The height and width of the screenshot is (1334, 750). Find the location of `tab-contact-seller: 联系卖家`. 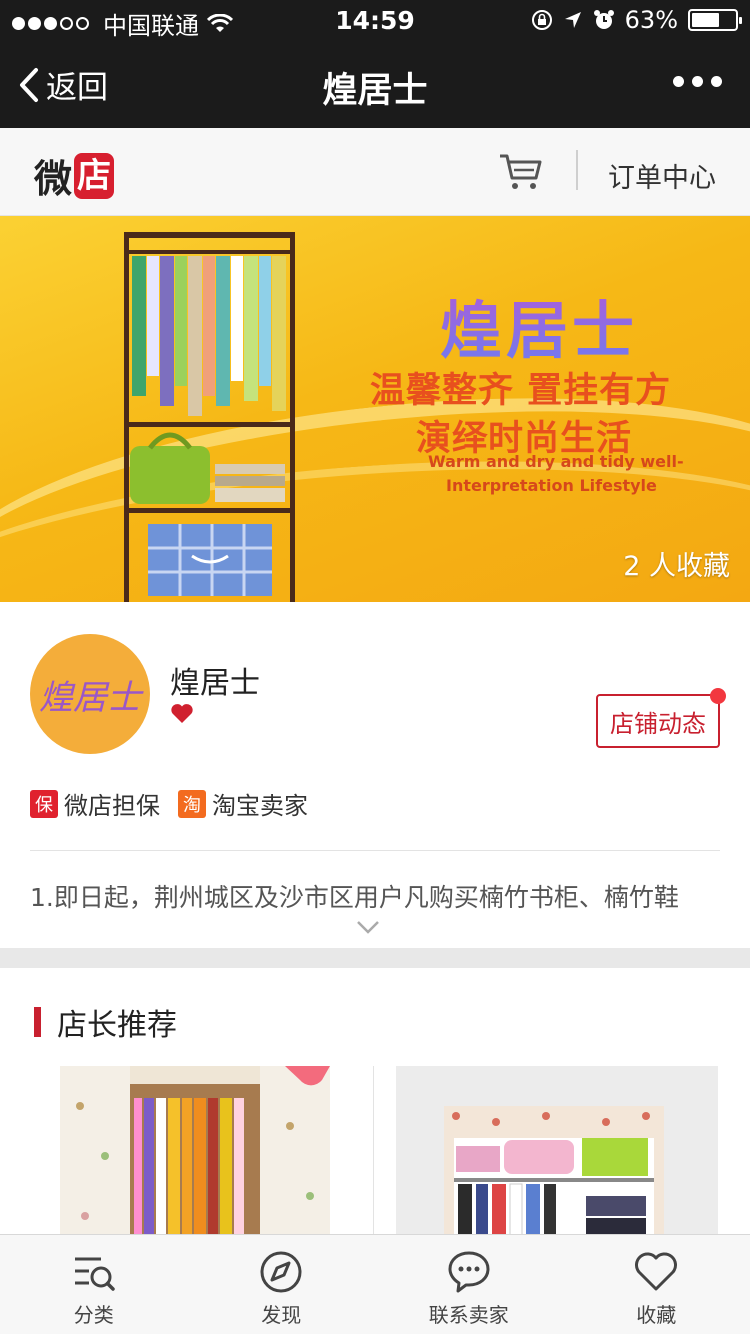

tab-contact-seller: 联系卖家 is located at coordinates (469, 1284).